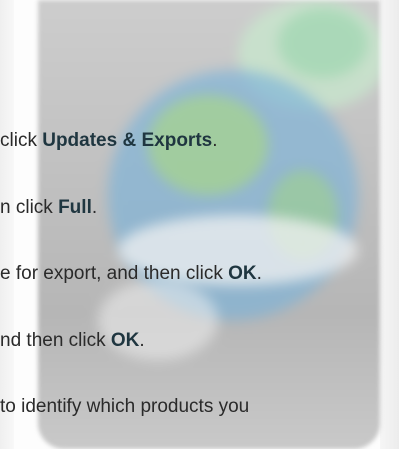 The height and width of the screenshot is (449, 399). Describe the element at coordinates (199, 208) in the screenshot. I see `step-line: n click Full.` at that location.